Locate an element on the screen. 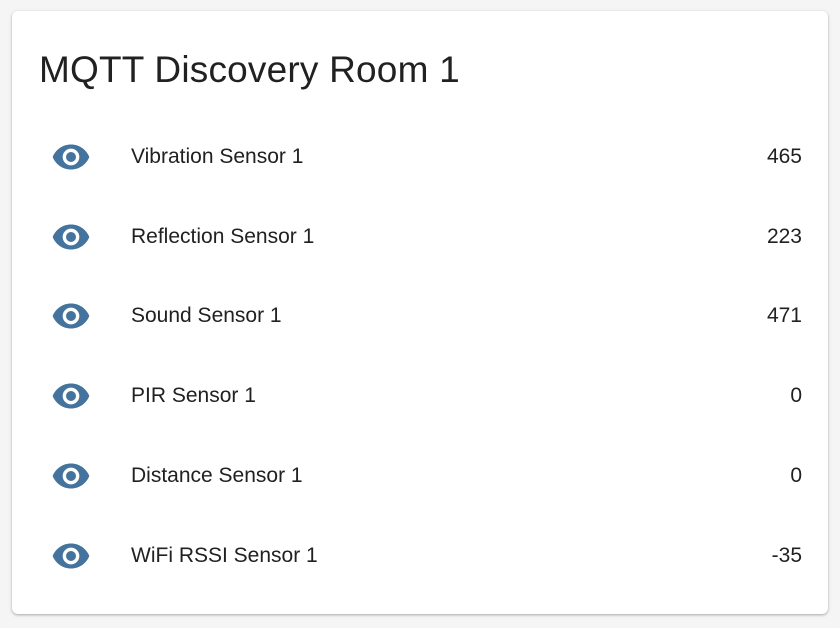  entity-row-reflection-sensor: Reflection Sensor 1 223 is located at coordinates (420, 237).